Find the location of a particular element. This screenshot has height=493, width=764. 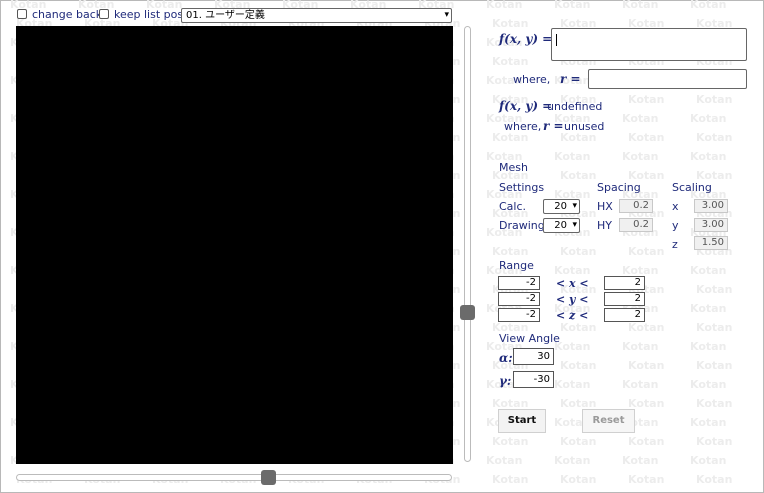

horizontal-rotation-slider is located at coordinates (234, 477).